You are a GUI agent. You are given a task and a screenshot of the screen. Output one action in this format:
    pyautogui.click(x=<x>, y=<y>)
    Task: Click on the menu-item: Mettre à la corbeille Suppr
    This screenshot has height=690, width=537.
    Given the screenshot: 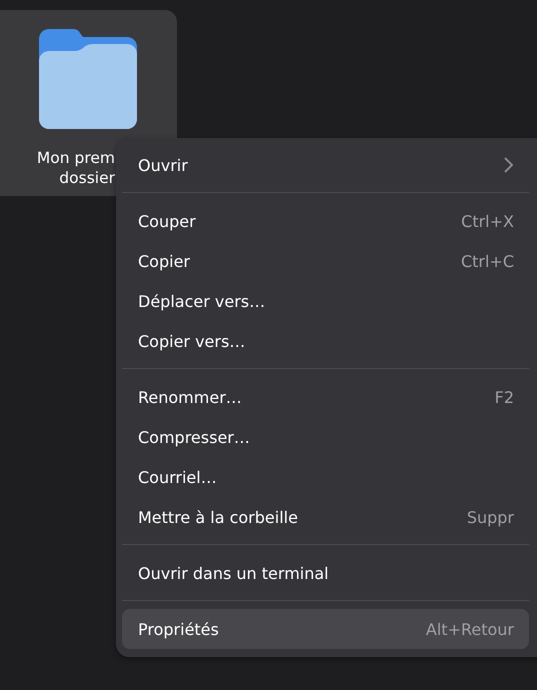 What is the action you would take?
    pyautogui.click(x=325, y=517)
    